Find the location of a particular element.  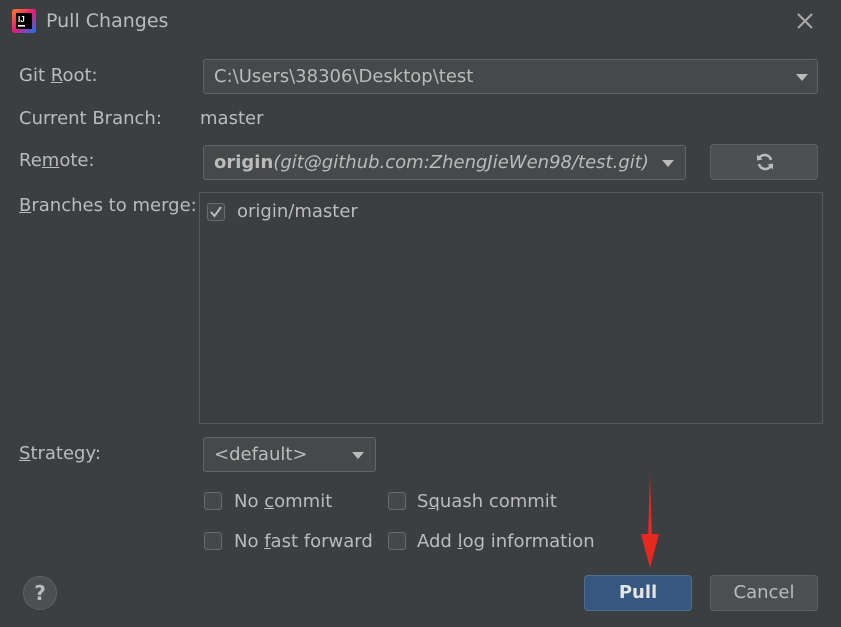

branches-to-merge-label: Branches to merge: is located at coordinates (108, 205).